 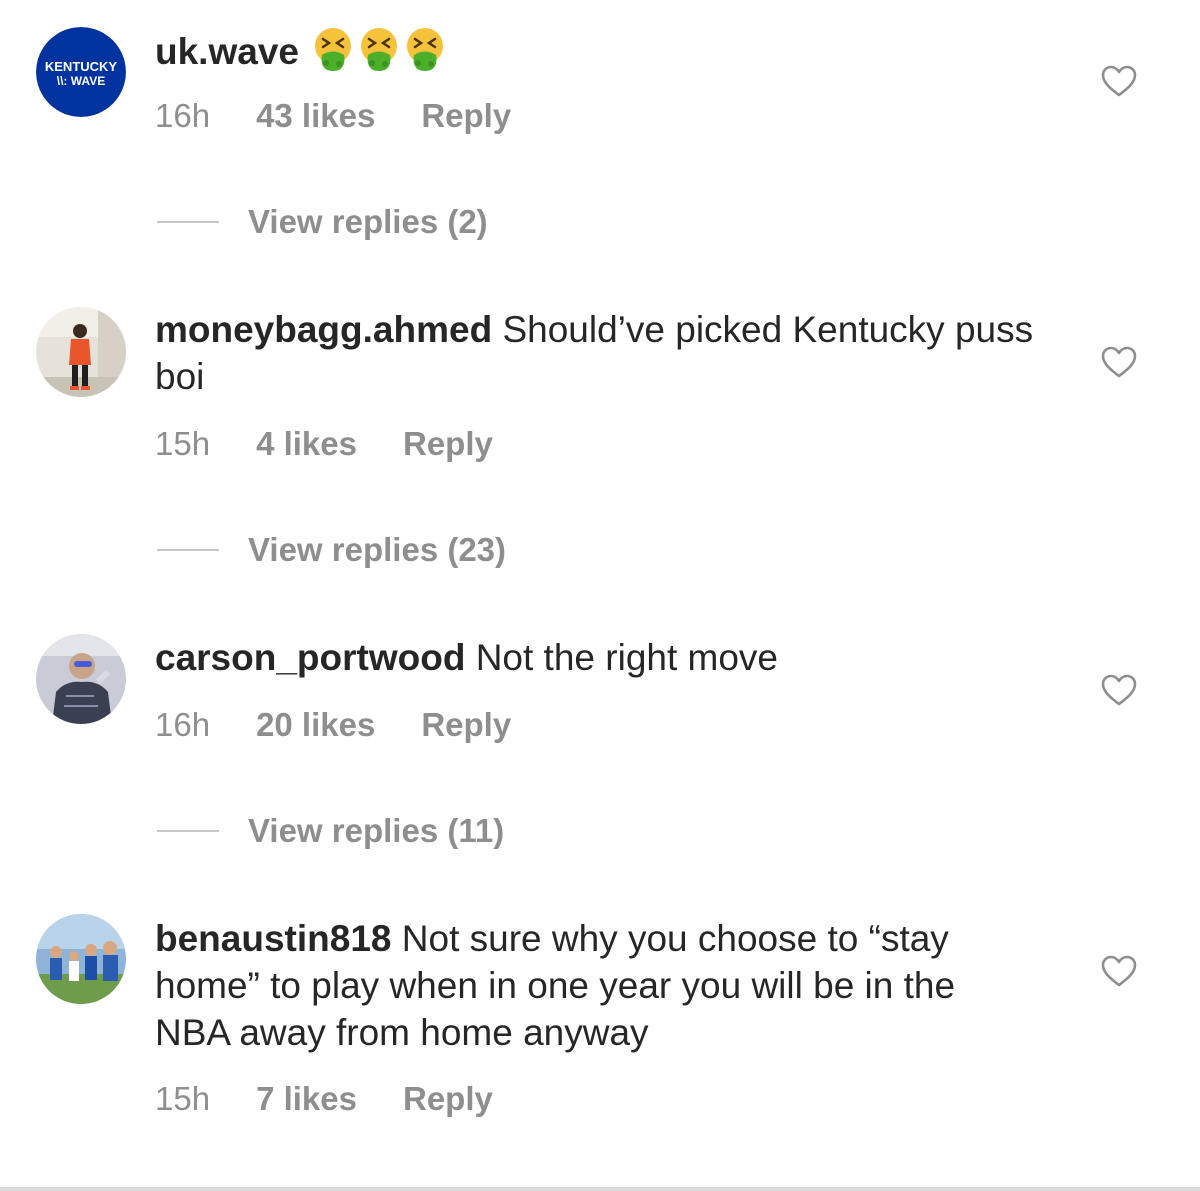 I want to click on comment-meta: 15h 7 likes Reply, so click(x=347, y=1099).